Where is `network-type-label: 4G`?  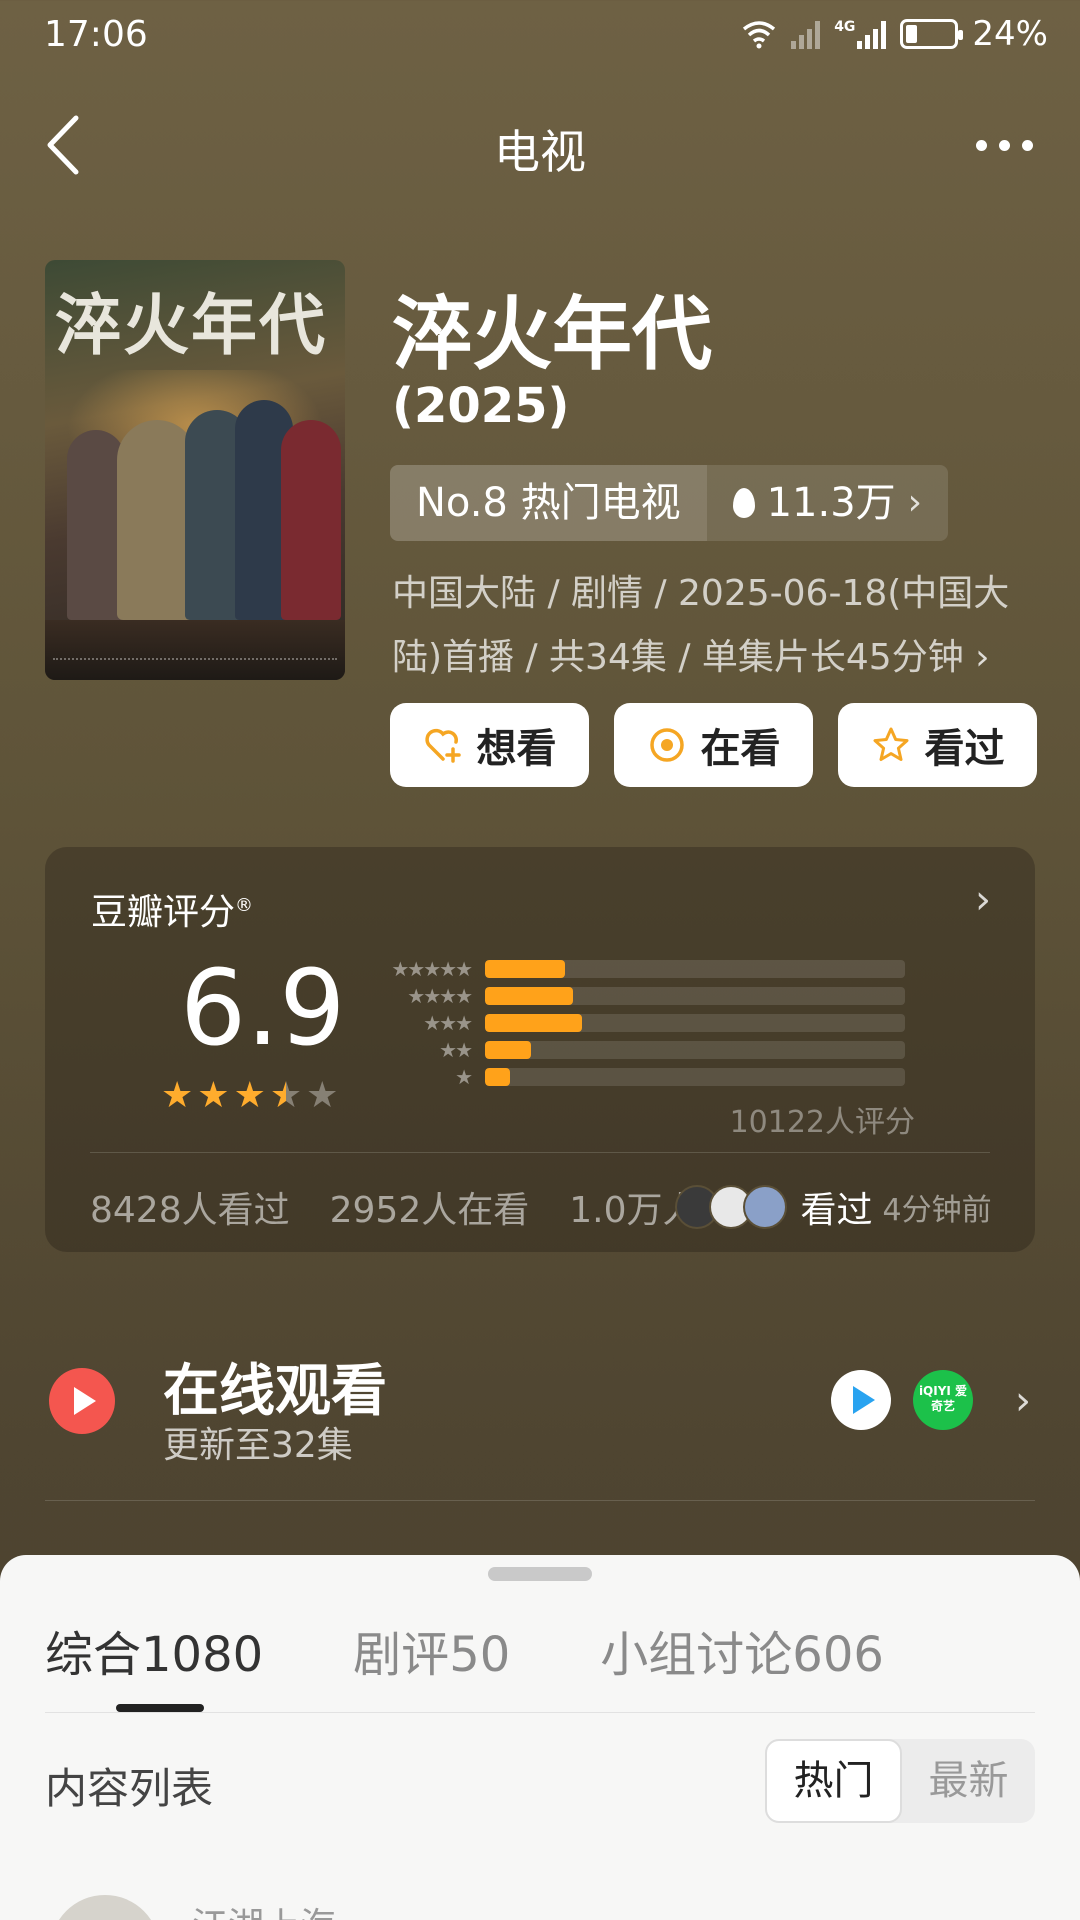
network-type-label: 4G is located at coordinates (845, 27).